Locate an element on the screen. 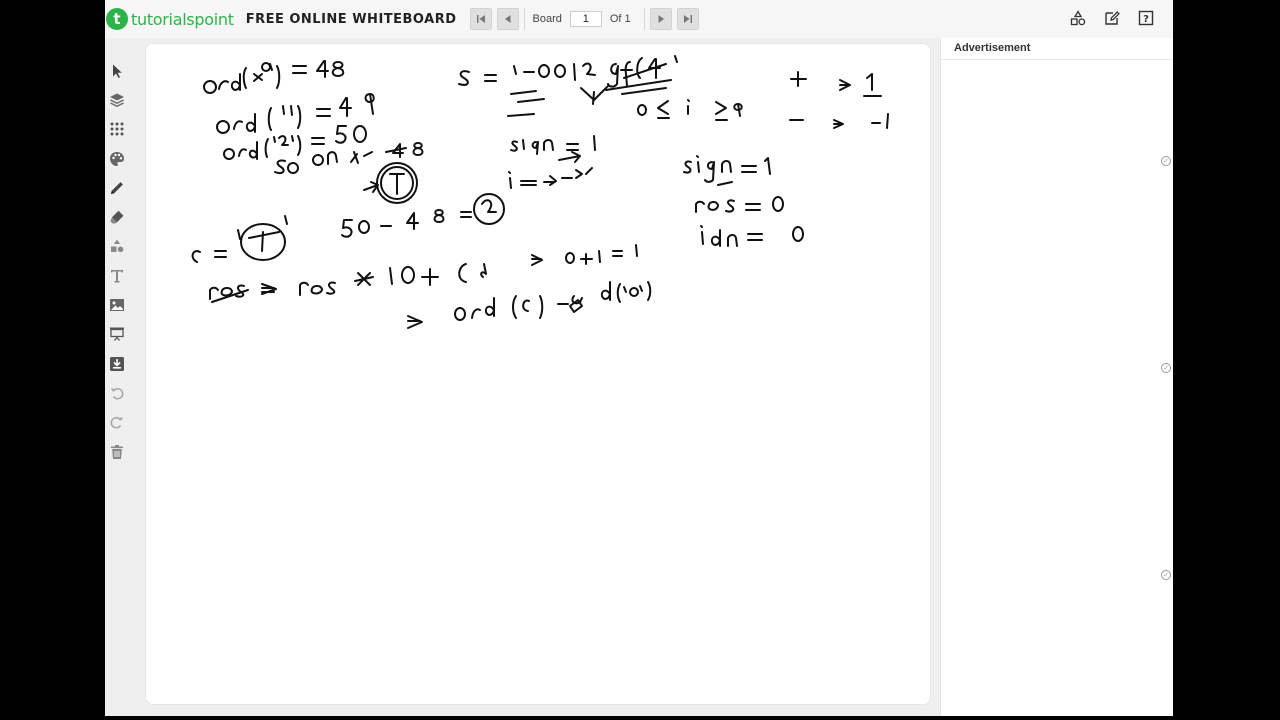 Image resolution: width=1280 pixels, height=720 pixels. layers-icon is located at coordinates (117, 100).